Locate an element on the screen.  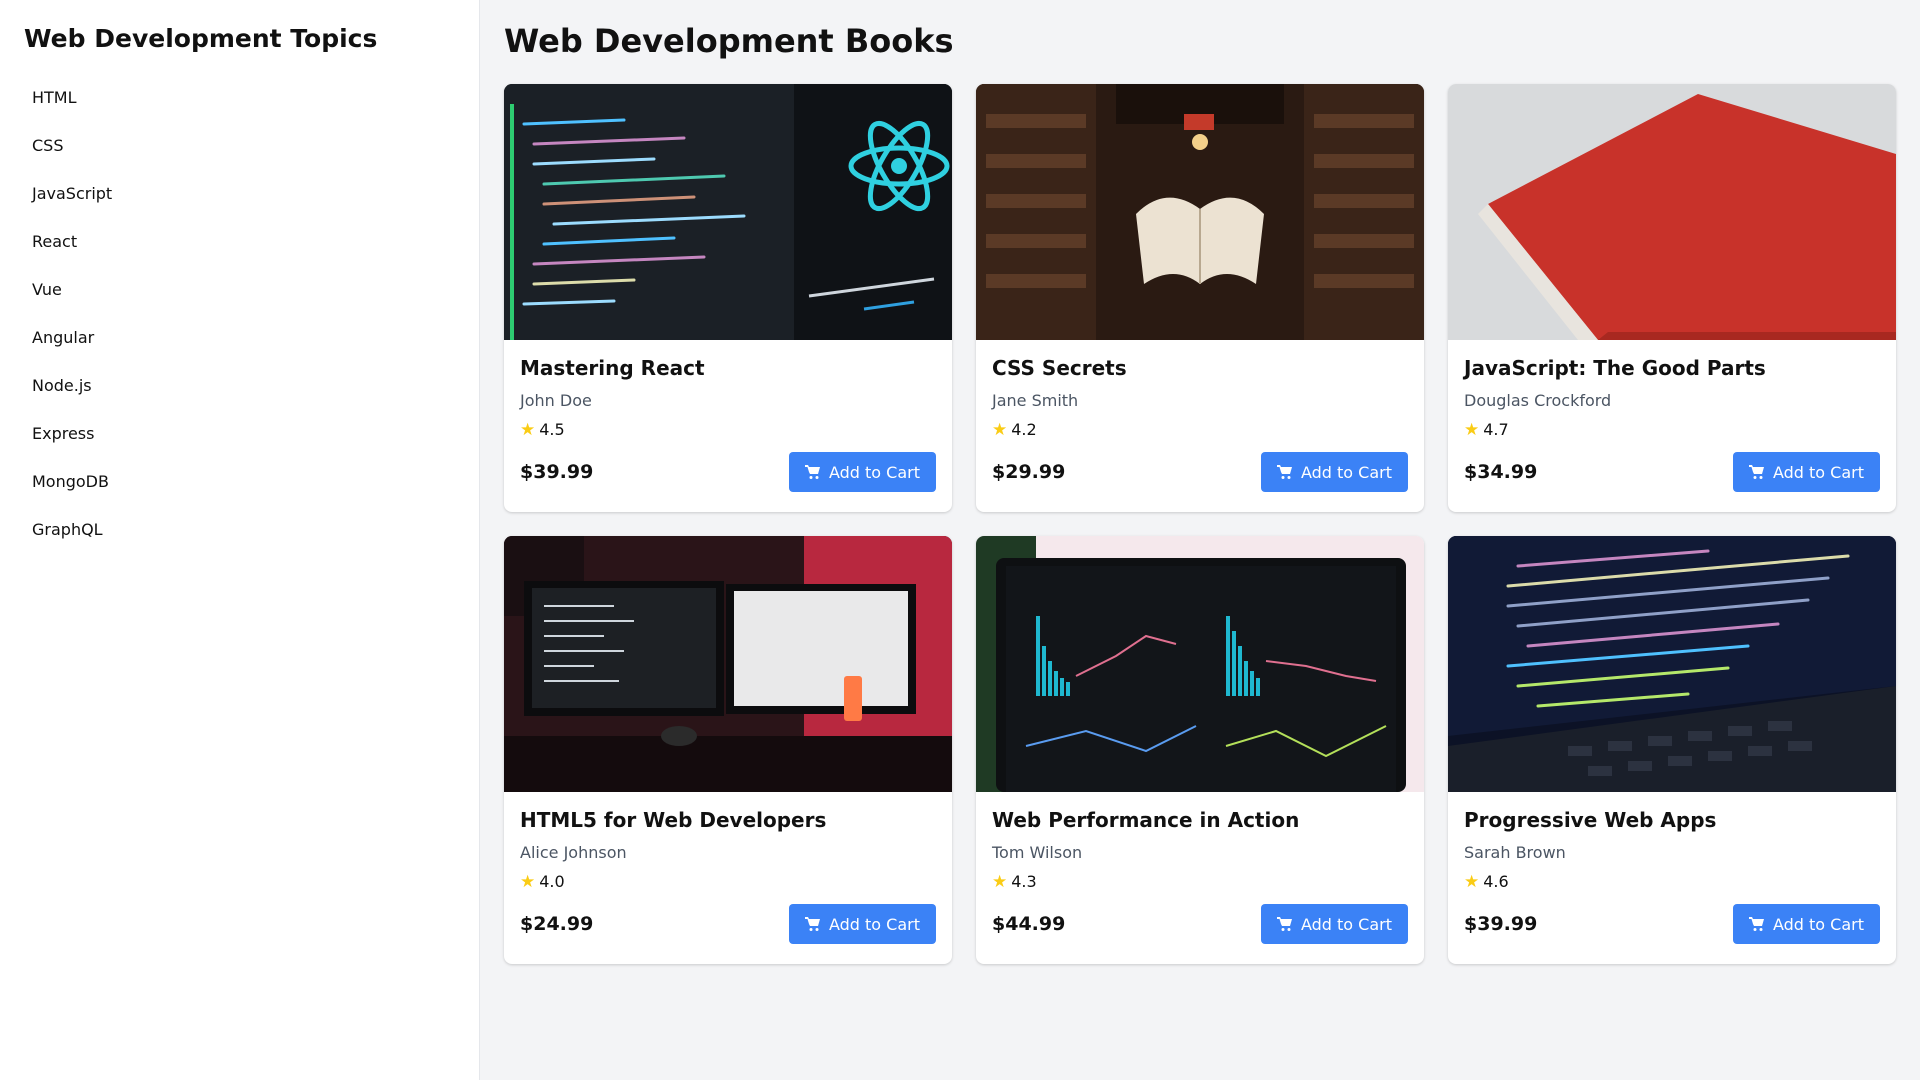
rating-value: 4.3 is located at coordinates (1024, 881).